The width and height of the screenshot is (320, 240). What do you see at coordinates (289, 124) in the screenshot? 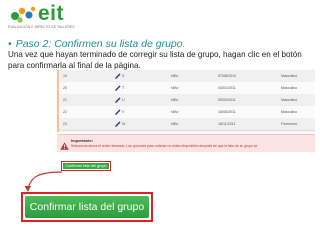
I see `row-gender: Femenino` at bounding box center [289, 124].